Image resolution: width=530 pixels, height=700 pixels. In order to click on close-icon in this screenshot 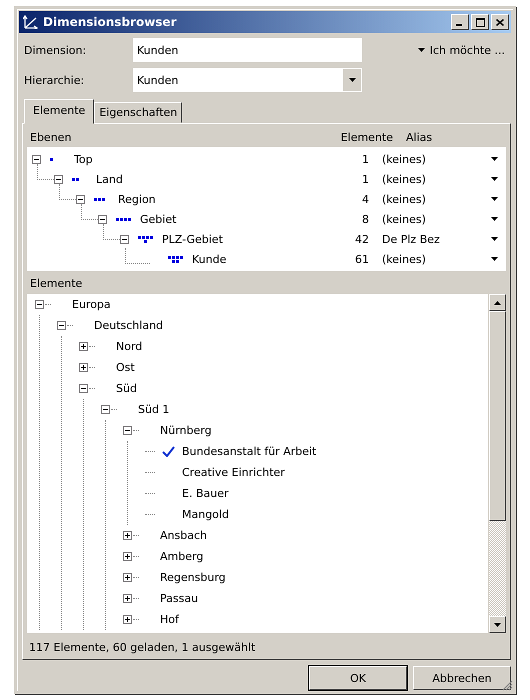, I will do `click(500, 22)`.